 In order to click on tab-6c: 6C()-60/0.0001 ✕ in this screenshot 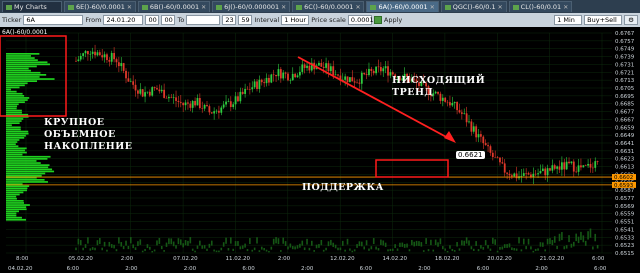, I will do `click(328, 6)`.